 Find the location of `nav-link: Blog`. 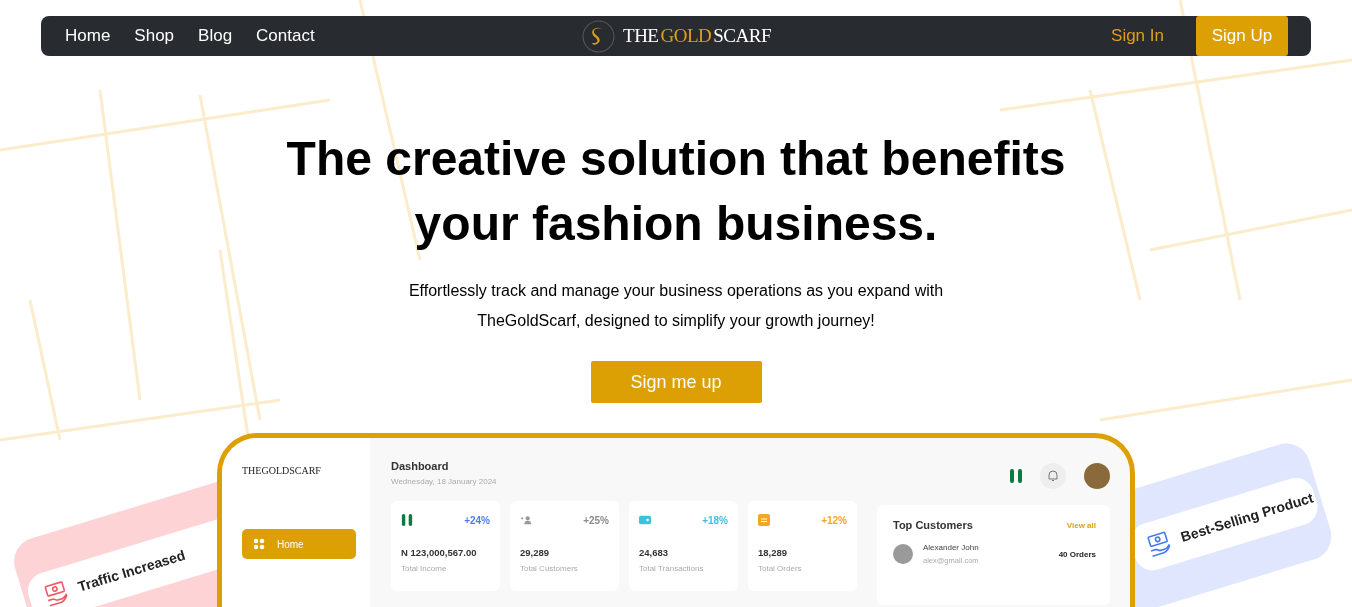

nav-link: Blog is located at coordinates (215, 36).